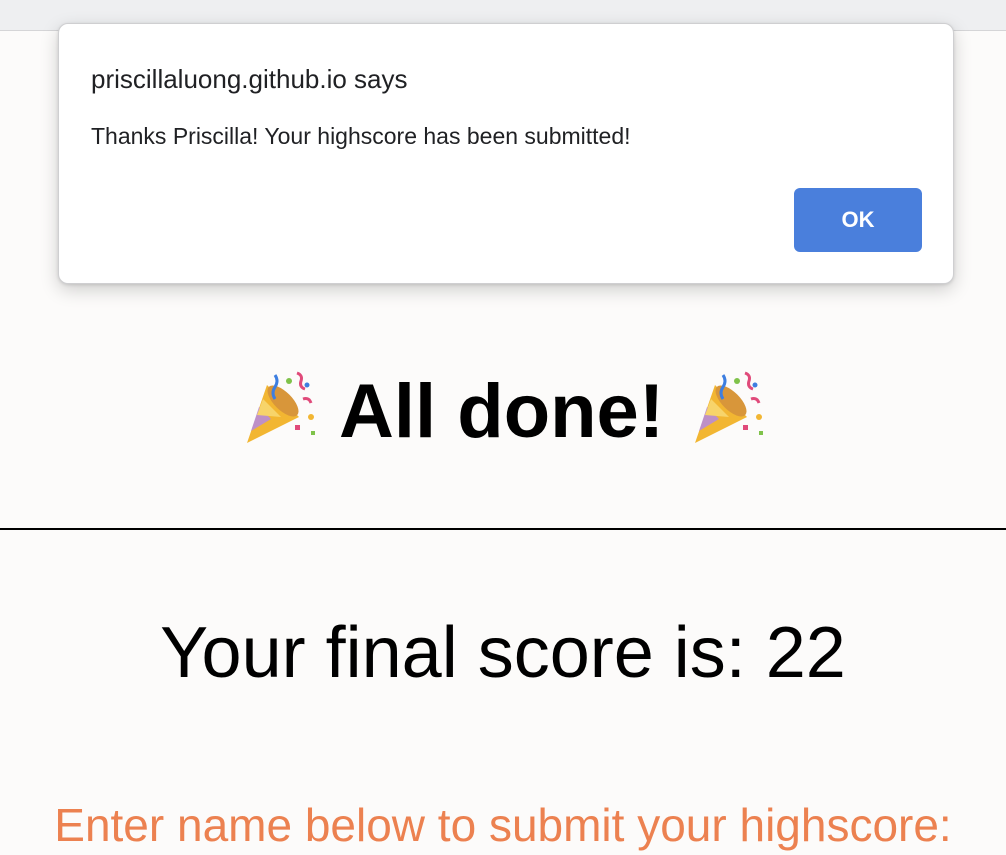 This screenshot has width=1006, height=855. What do you see at coordinates (503, 529) in the screenshot?
I see `section-divider` at bounding box center [503, 529].